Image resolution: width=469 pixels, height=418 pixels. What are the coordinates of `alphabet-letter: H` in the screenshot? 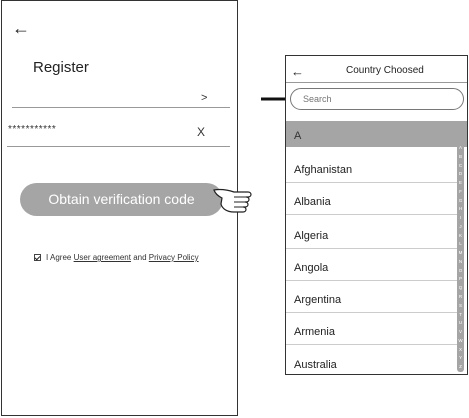 It's located at (460, 209).